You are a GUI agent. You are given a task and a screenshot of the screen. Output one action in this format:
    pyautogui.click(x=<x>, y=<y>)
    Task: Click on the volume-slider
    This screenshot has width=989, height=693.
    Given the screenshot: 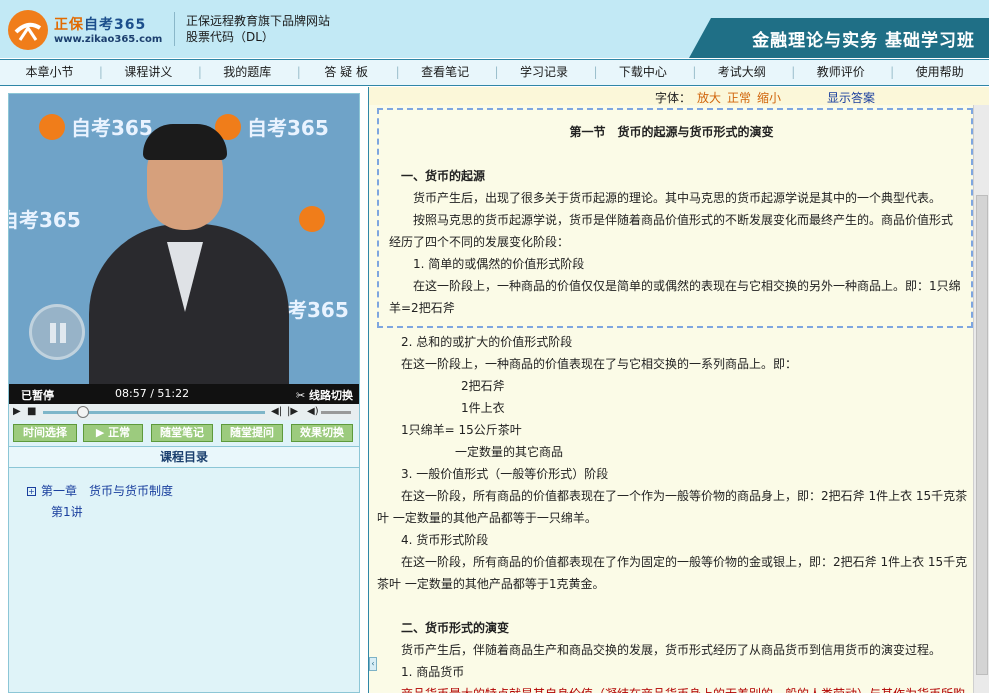 What is the action you would take?
    pyautogui.click(x=336, y=412)
    